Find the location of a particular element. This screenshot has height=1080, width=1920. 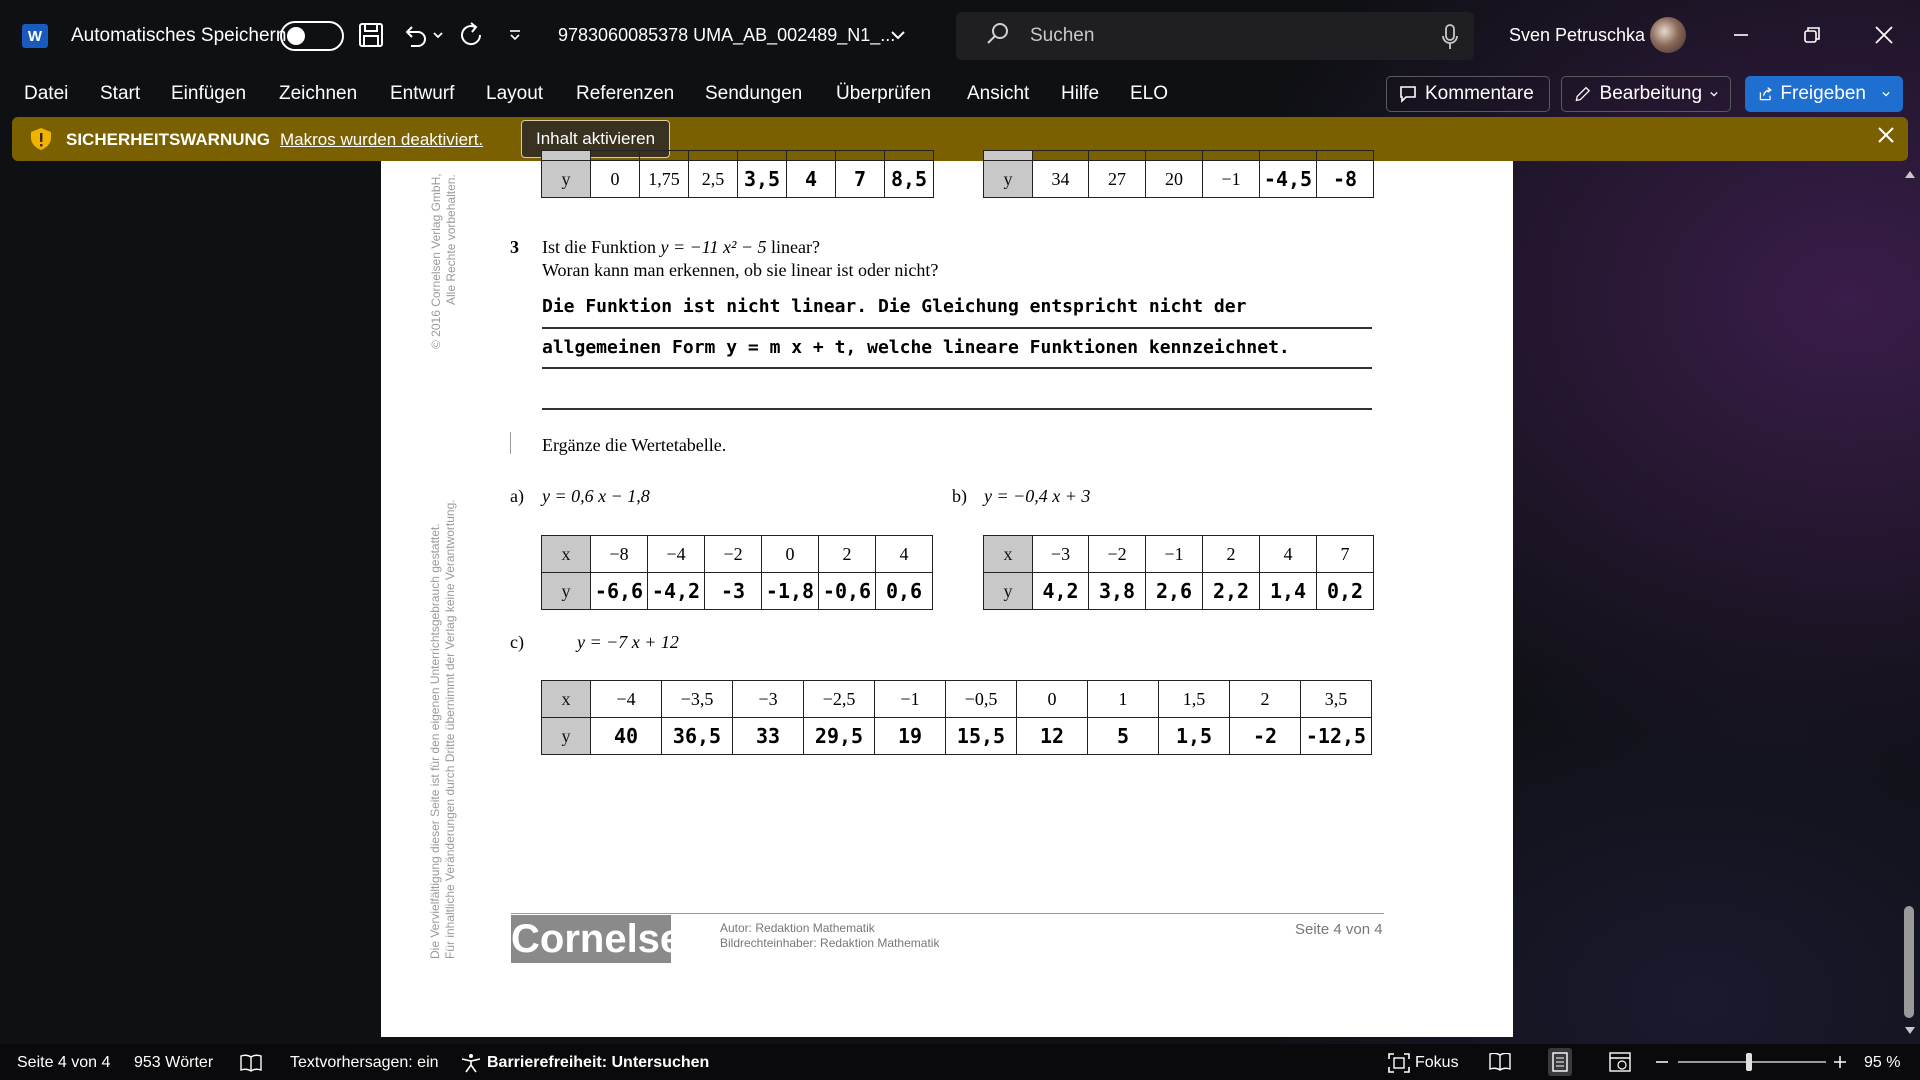

tab-layout: Layout is located at coordinates (514, 94).